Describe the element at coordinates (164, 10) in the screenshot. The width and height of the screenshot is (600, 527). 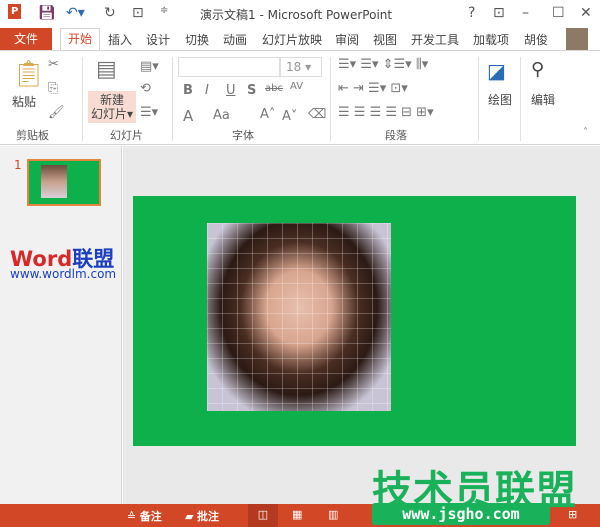
I see `customize-qat-icon: ≑` at that location.